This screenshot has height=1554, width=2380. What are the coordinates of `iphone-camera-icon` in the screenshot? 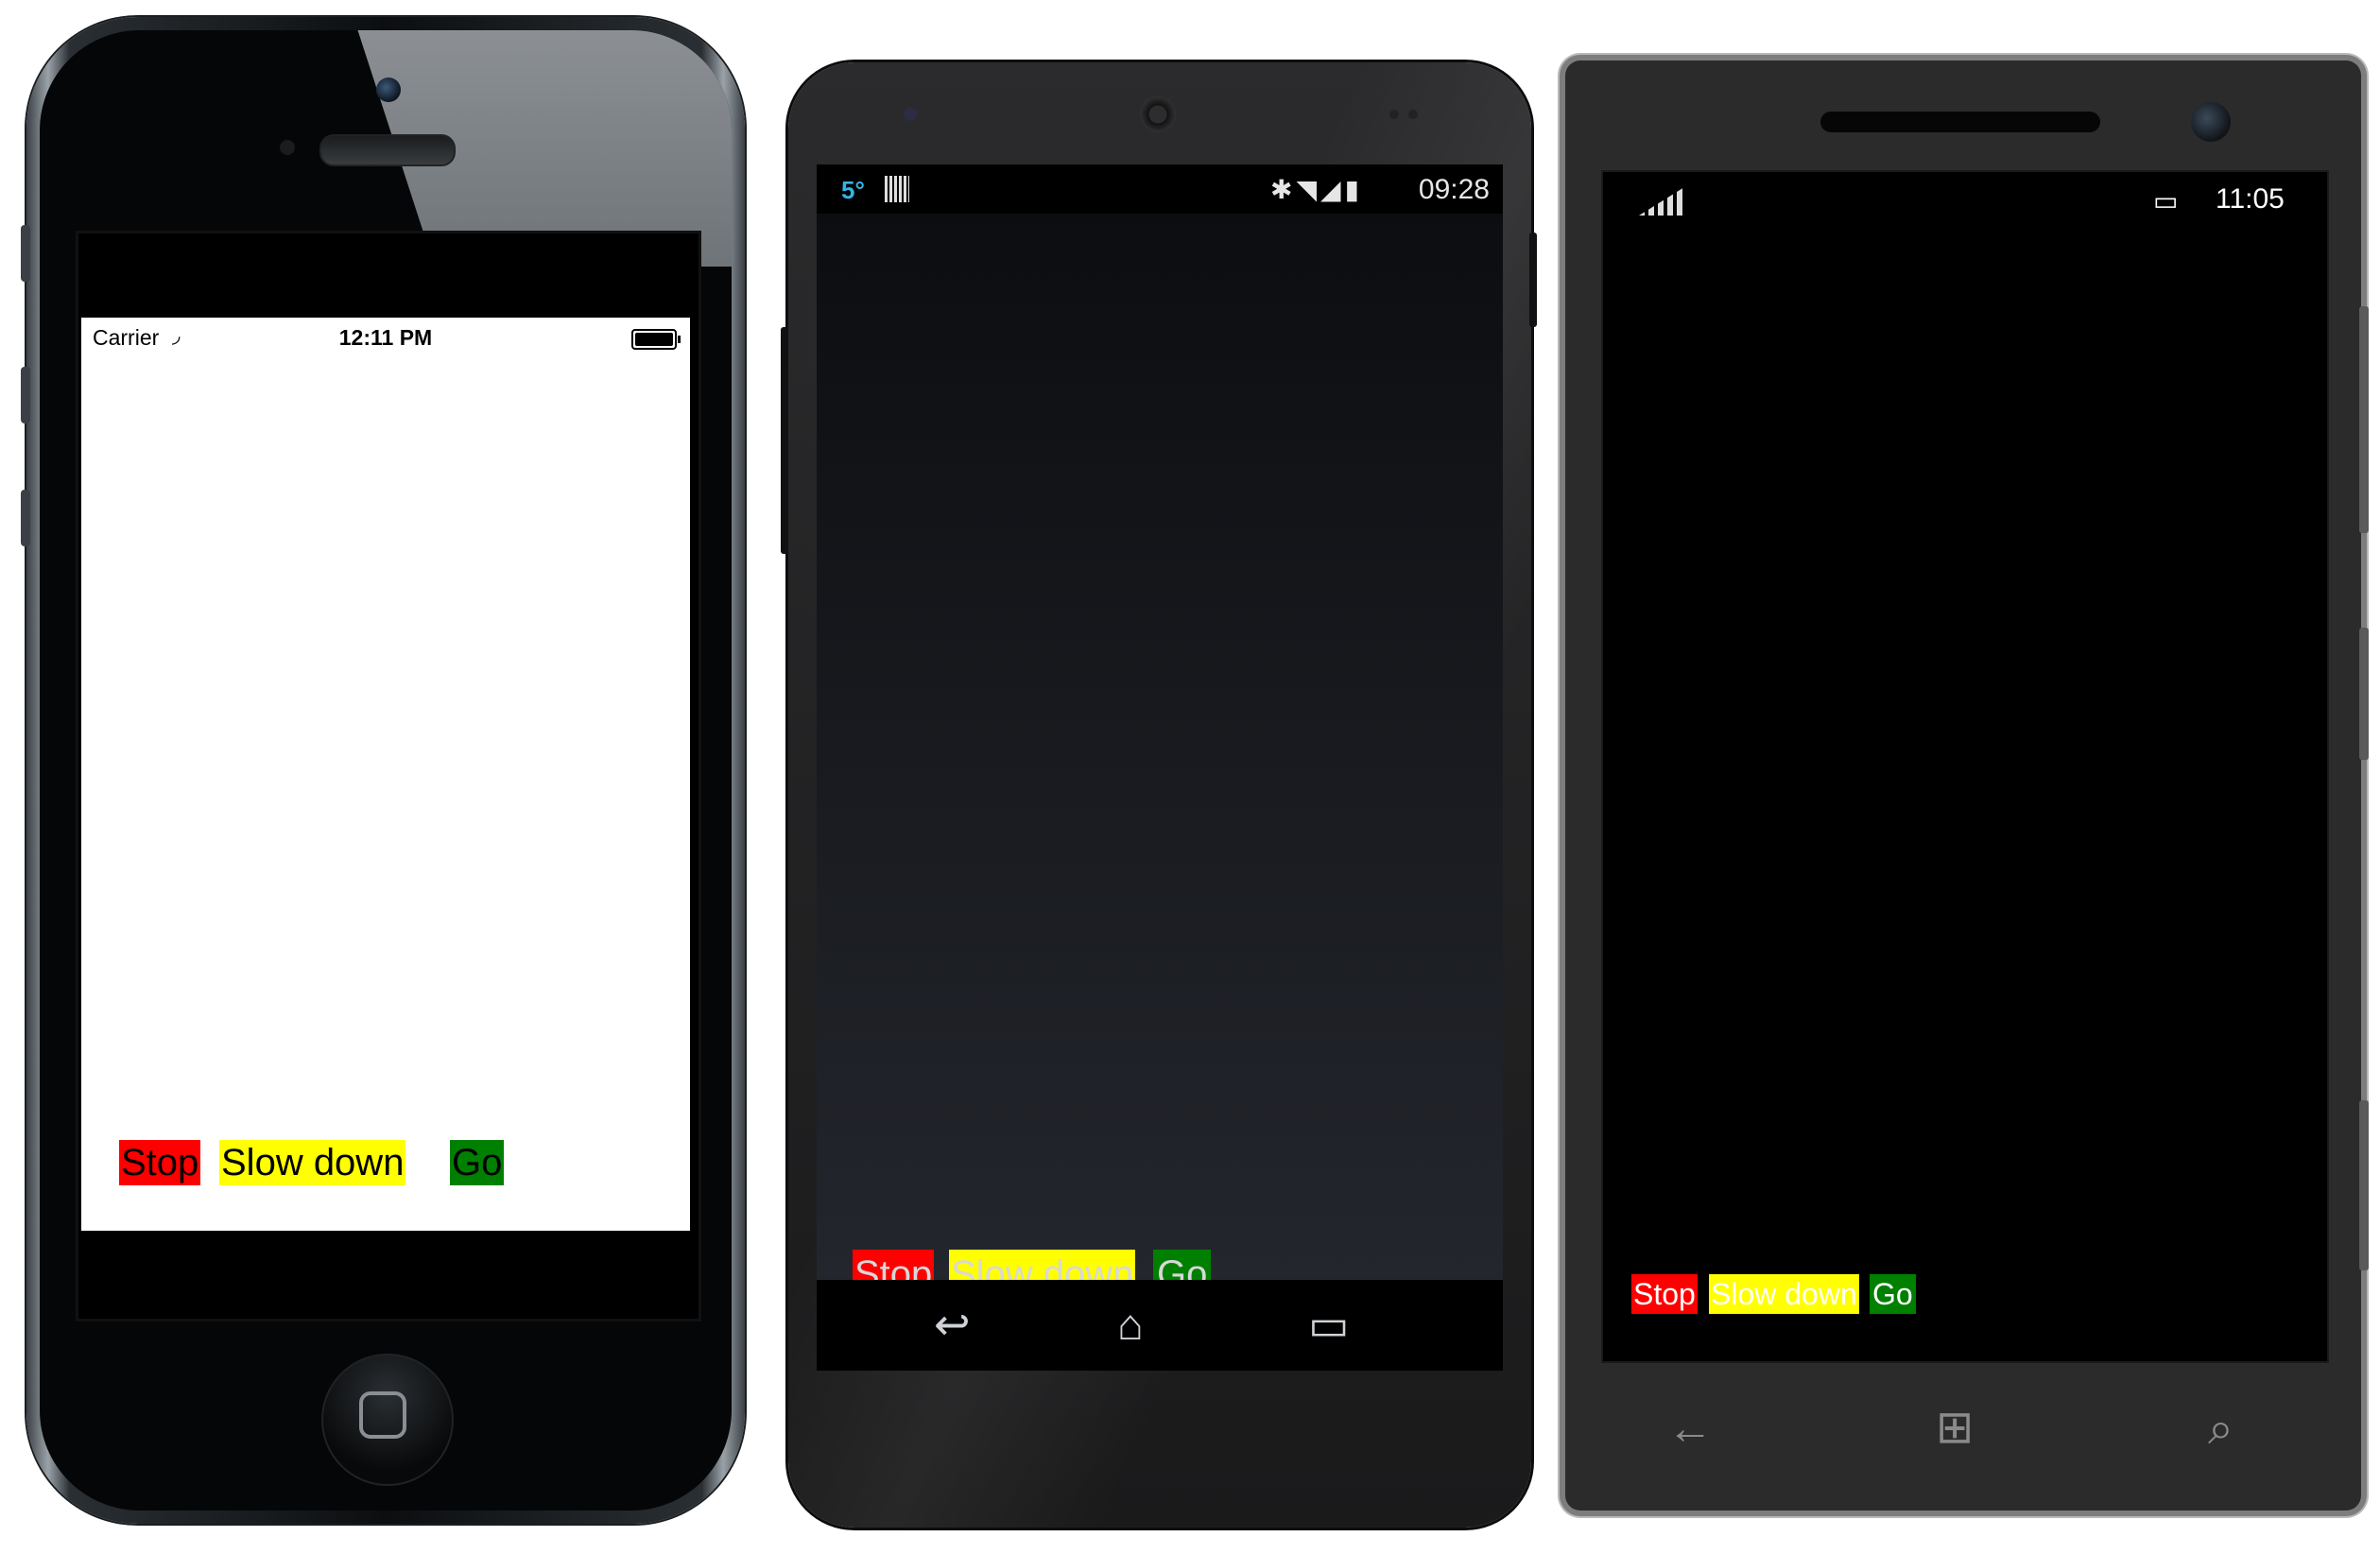 It's located at (389, 90).